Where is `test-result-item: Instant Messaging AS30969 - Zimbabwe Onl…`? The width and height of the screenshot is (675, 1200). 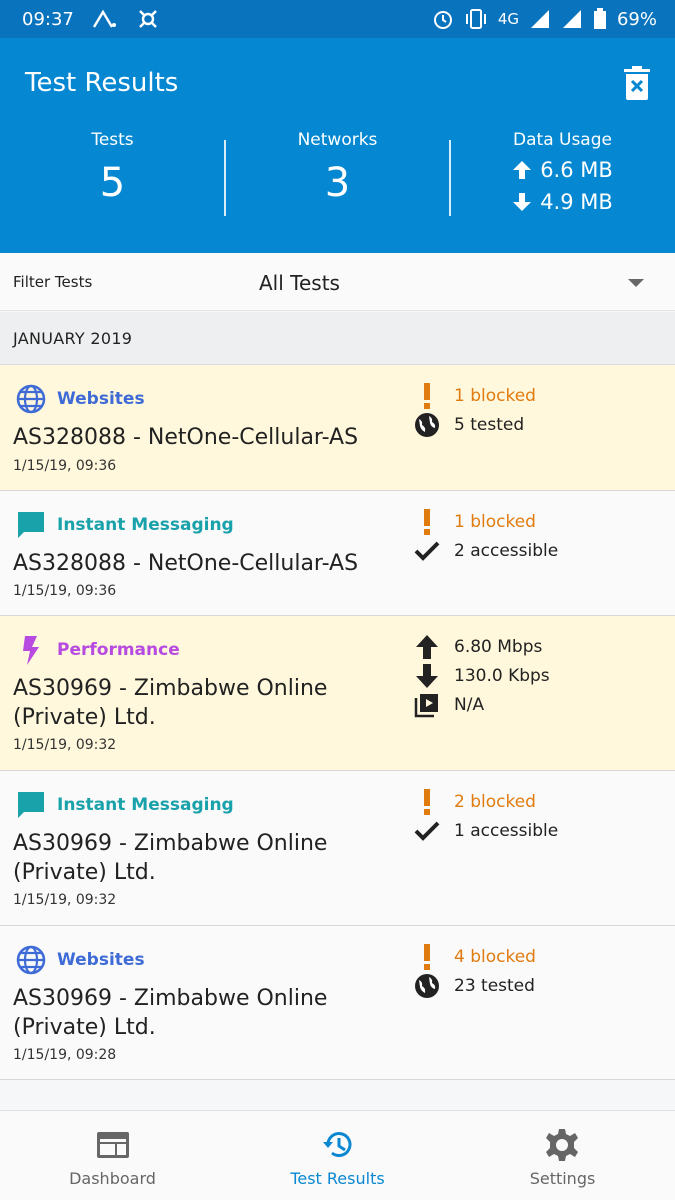
test-result-item: Instant Messaging AS30969 - Zimbabwe Onl… is located at coordinates (337, 848).